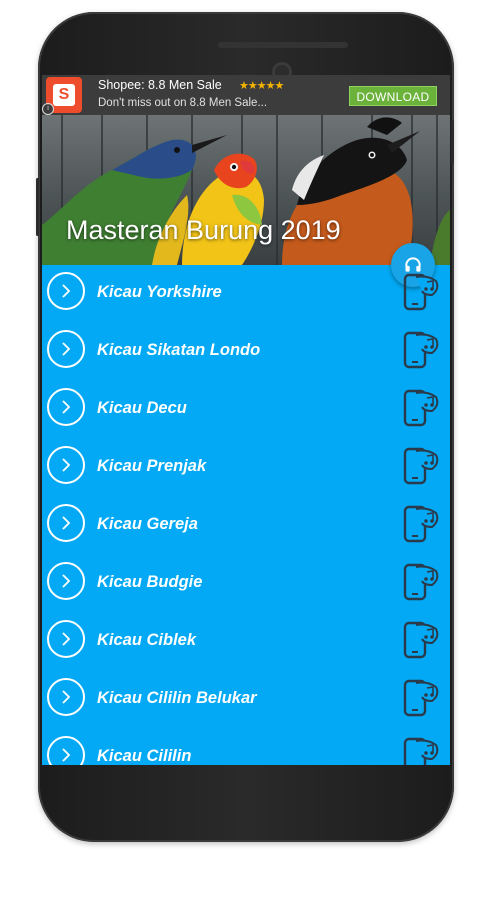  I want to click on list-item: Kicau Sikatan Londo, so click(246, 352).